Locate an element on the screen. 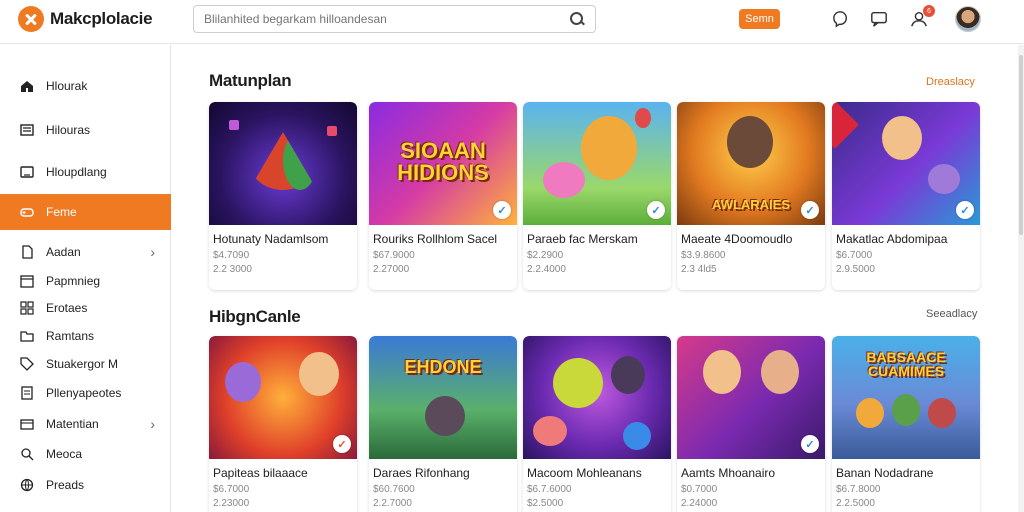 Image resolution: width=1024 pixels, height=512 pixels. sidebar-item-label: Meoca is located at coordinates (64, 454).